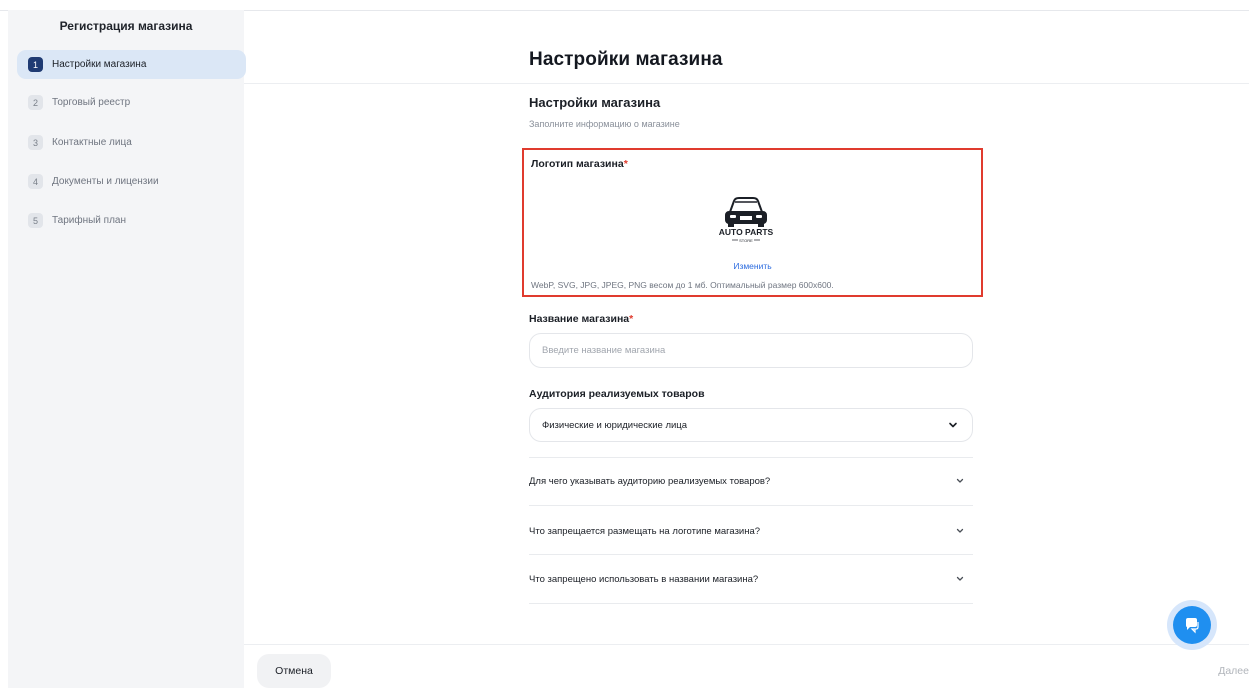 This screenshot has width=1249, height=688. I want to click on audience-label: Аудитория реализуемых товаров, so click(617, 394).